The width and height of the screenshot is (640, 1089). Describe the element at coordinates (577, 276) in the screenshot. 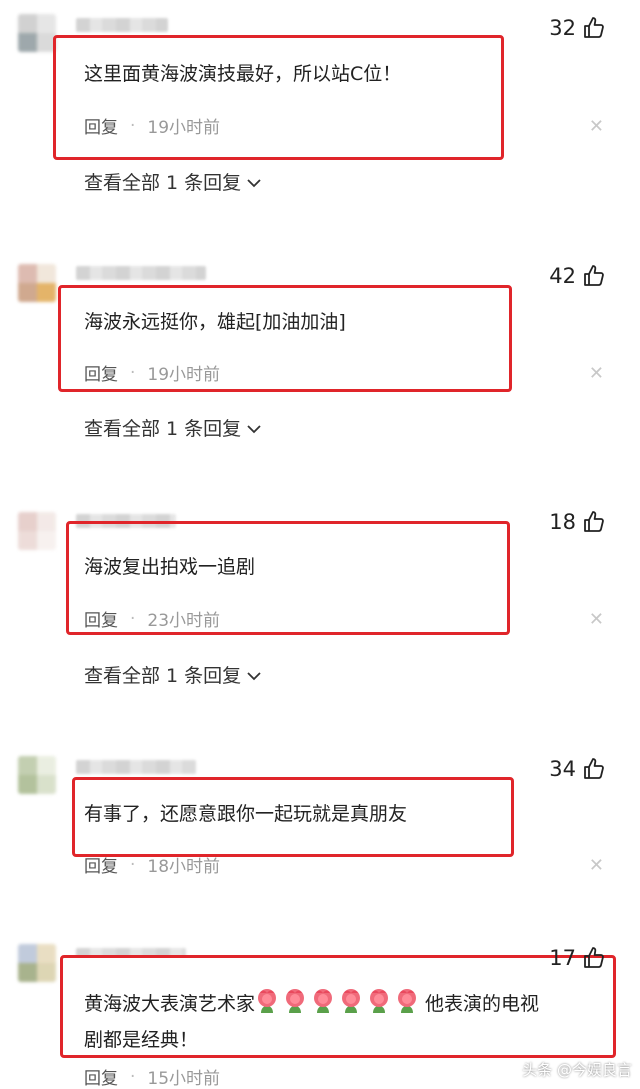

I see `like-button: 42` at that location.